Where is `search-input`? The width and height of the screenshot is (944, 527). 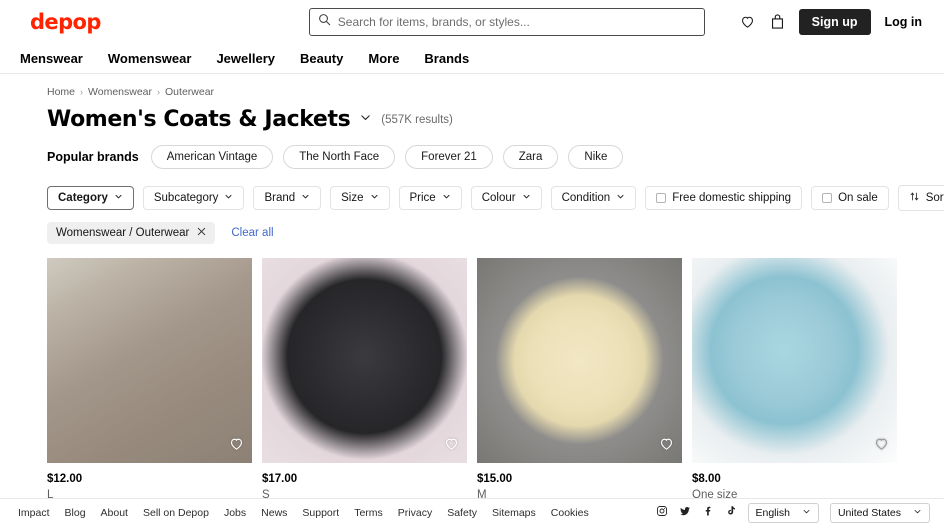
search-input is located at coordinates (516, 21).